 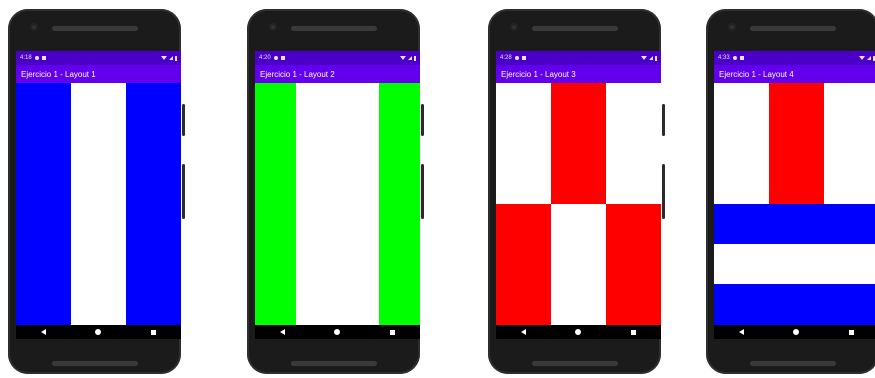 I want to click on white-stripe-middle, so click(x=794, y=264).